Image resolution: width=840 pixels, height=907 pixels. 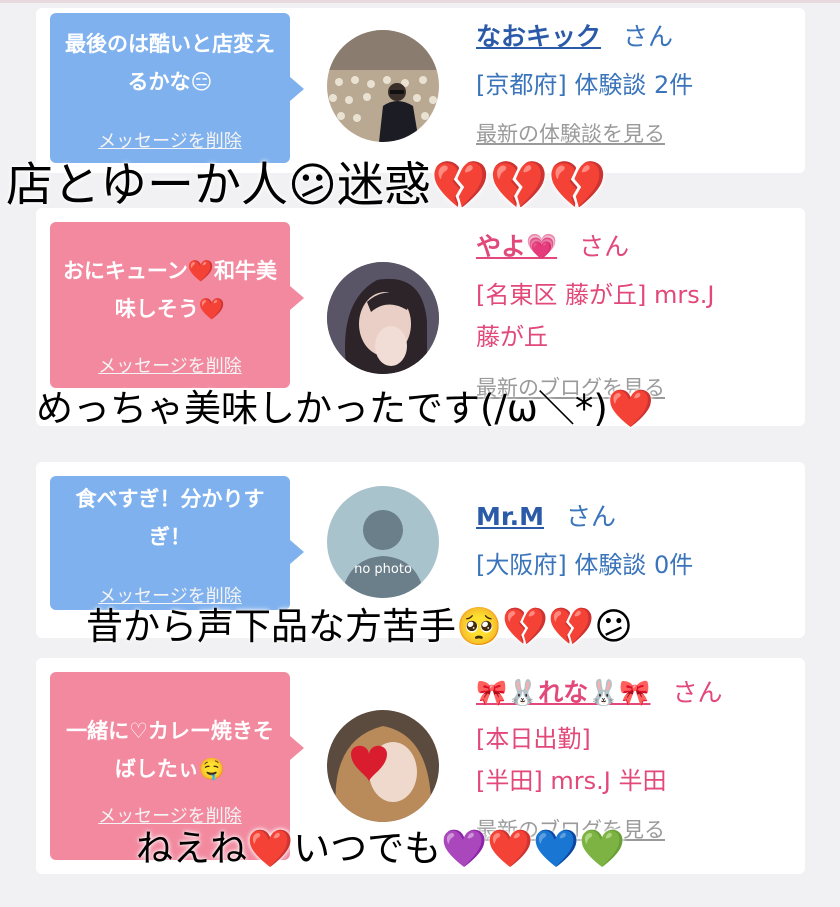 I want to click on delete-message-link: メッセージを削除, so click(x=170, y=365).